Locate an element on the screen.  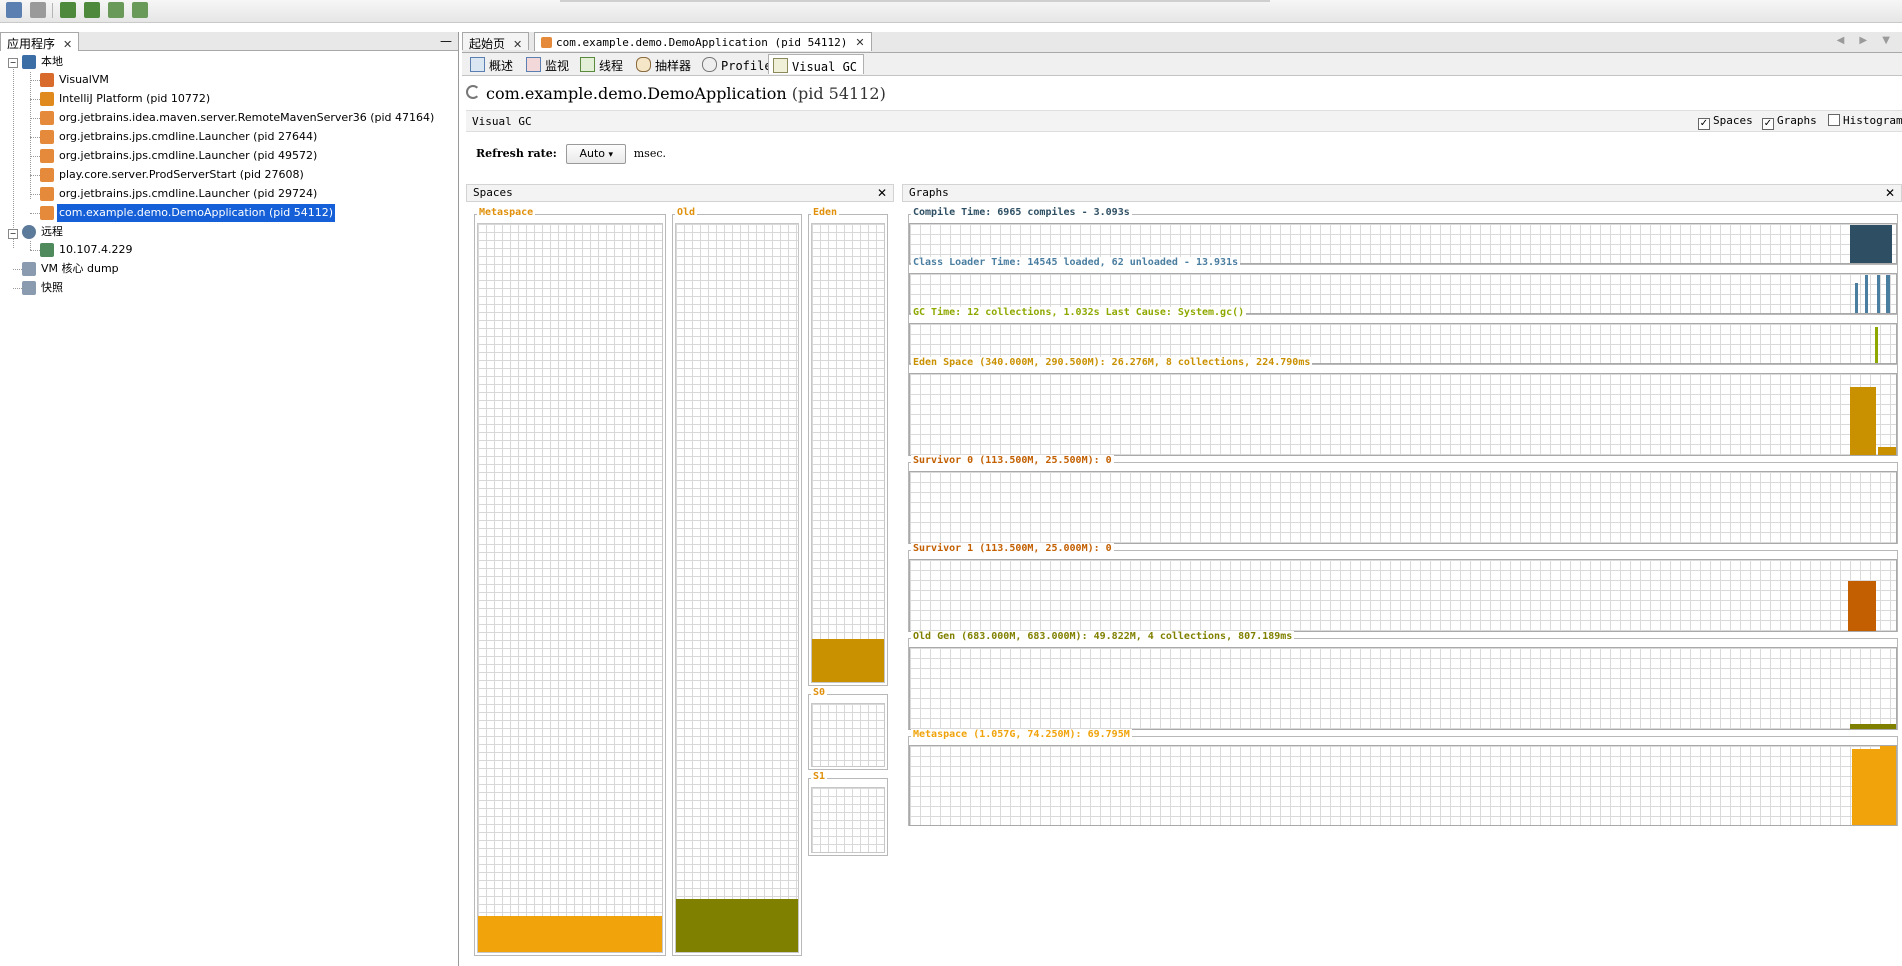
graph-plot is located at coordinates (1403, 414).